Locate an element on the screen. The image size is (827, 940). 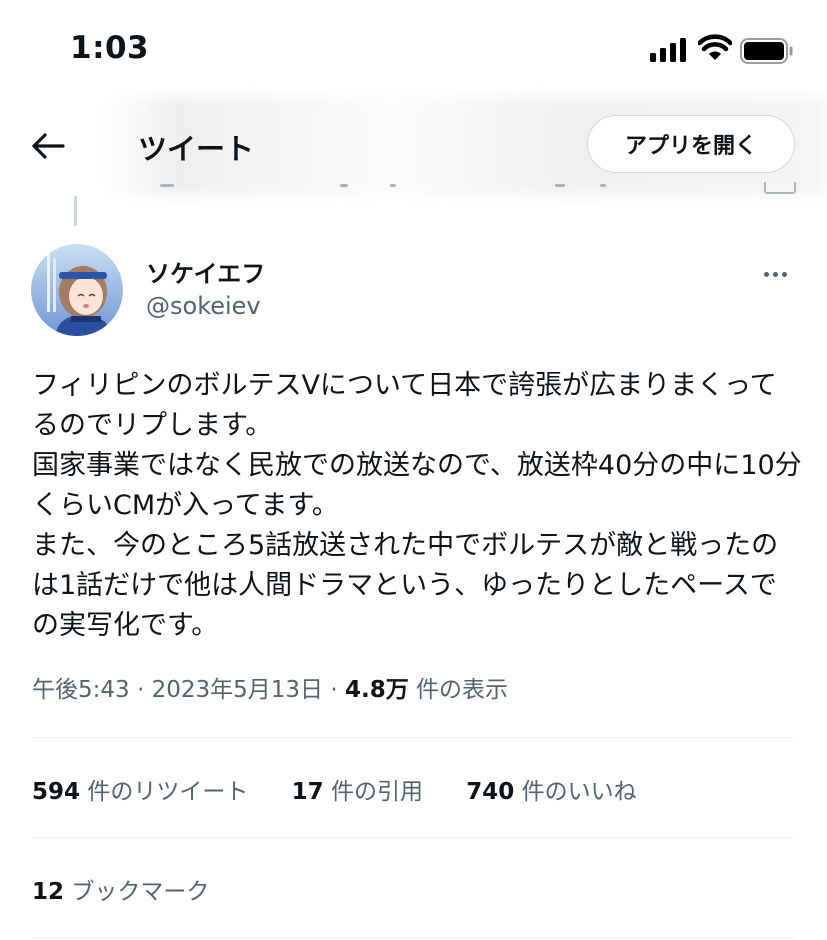
retweets-label: 件のリツイート is located at coordinates (168, 792).